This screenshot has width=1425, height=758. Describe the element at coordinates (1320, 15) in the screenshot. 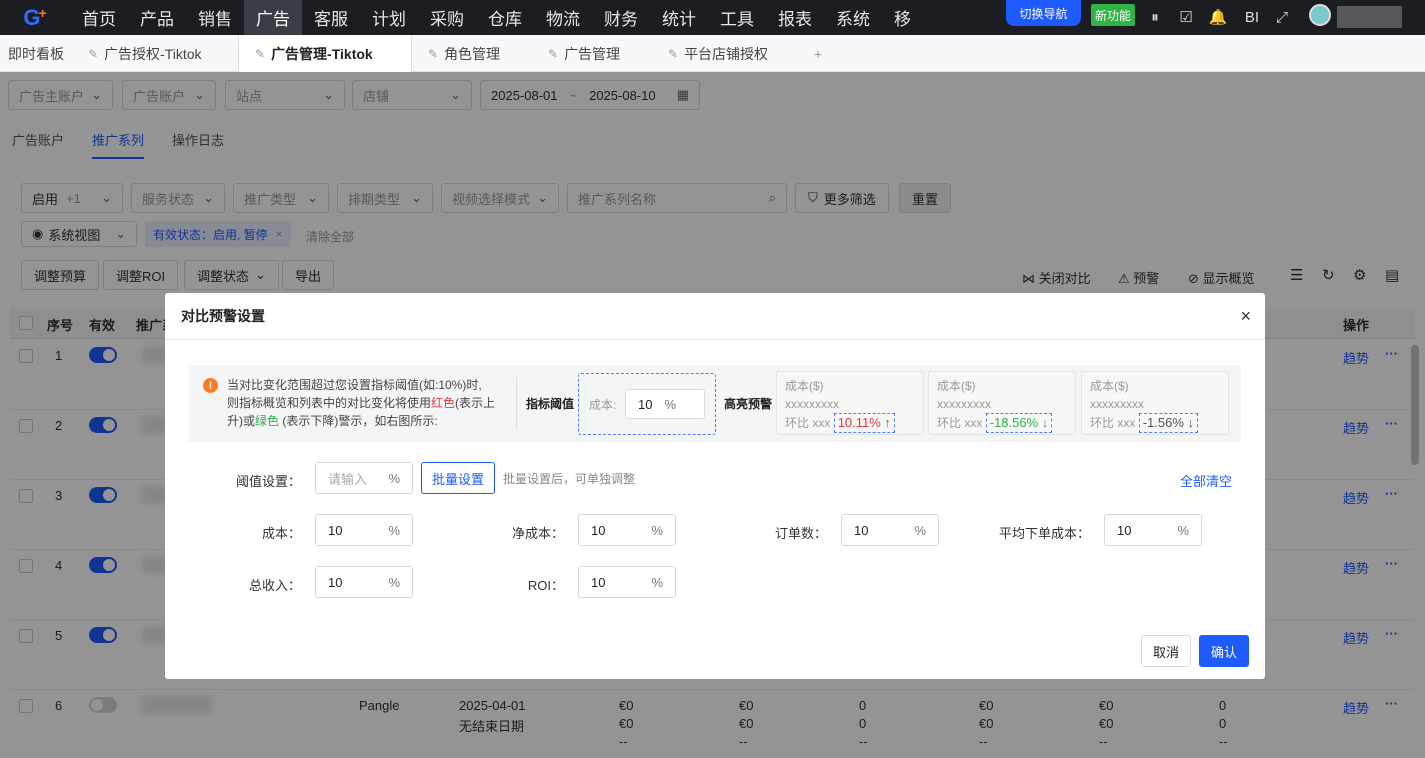

I see `avatar` at that location.